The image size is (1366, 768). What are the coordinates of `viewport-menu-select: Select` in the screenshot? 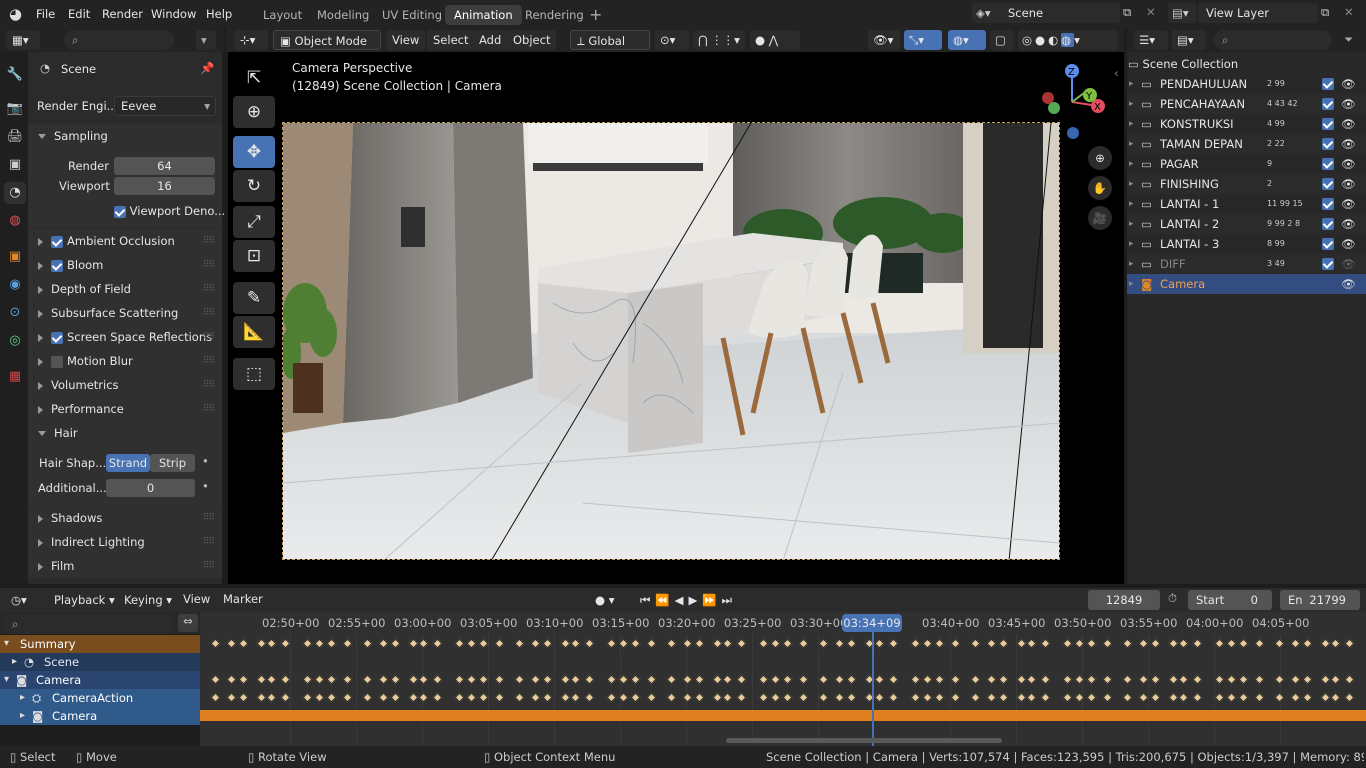 It's located at (451, 40).